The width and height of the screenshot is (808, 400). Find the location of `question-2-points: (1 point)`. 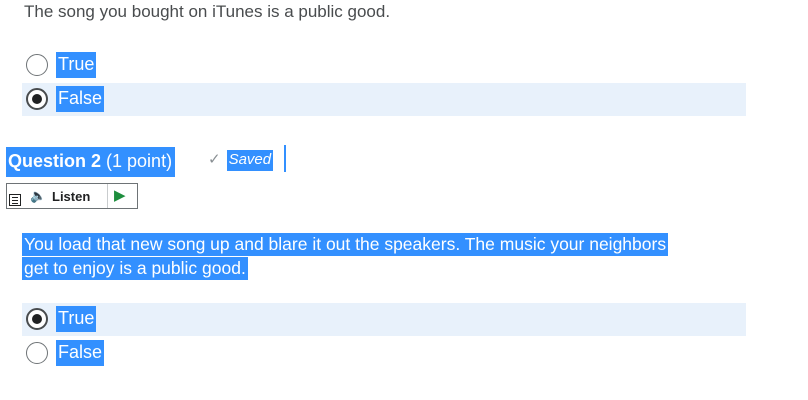

question-2-points: (1 point) is located at coordinates (139, 161).